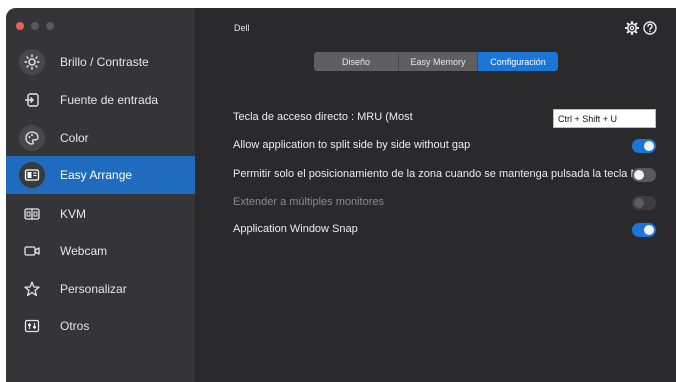 The height and width of the screenshot is (382, 676). Describe the element at coordinates (50, 26) in the screenshot. I see `zoom-window-button` at that location.